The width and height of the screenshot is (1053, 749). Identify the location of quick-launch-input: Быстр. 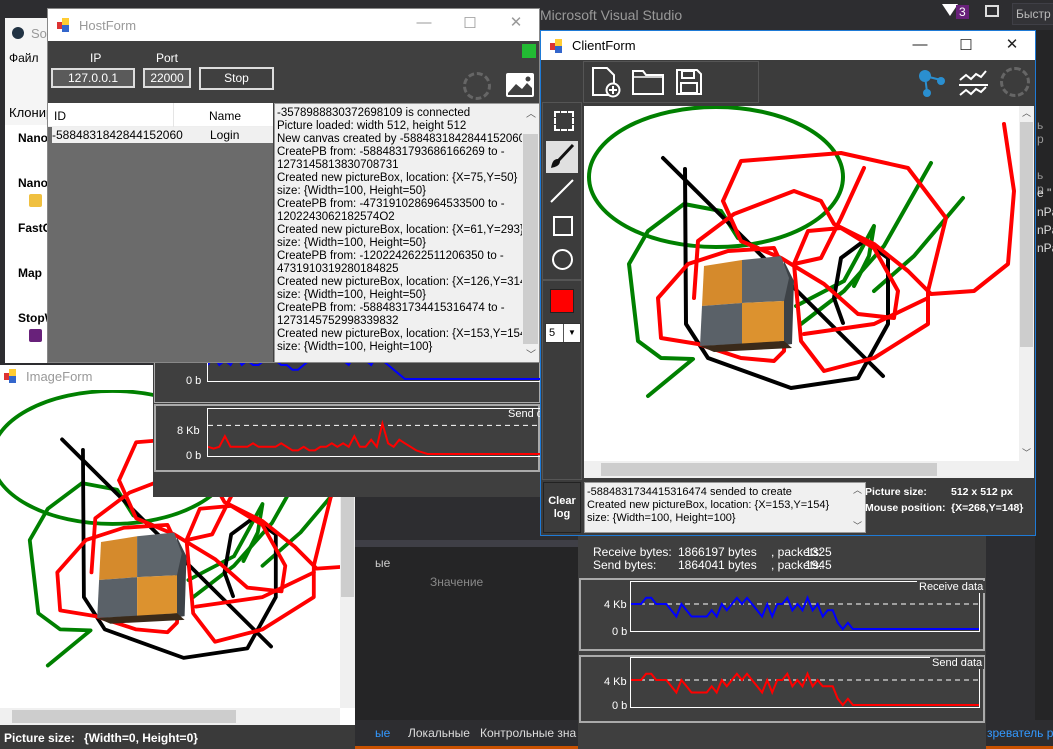
(1032, 14).